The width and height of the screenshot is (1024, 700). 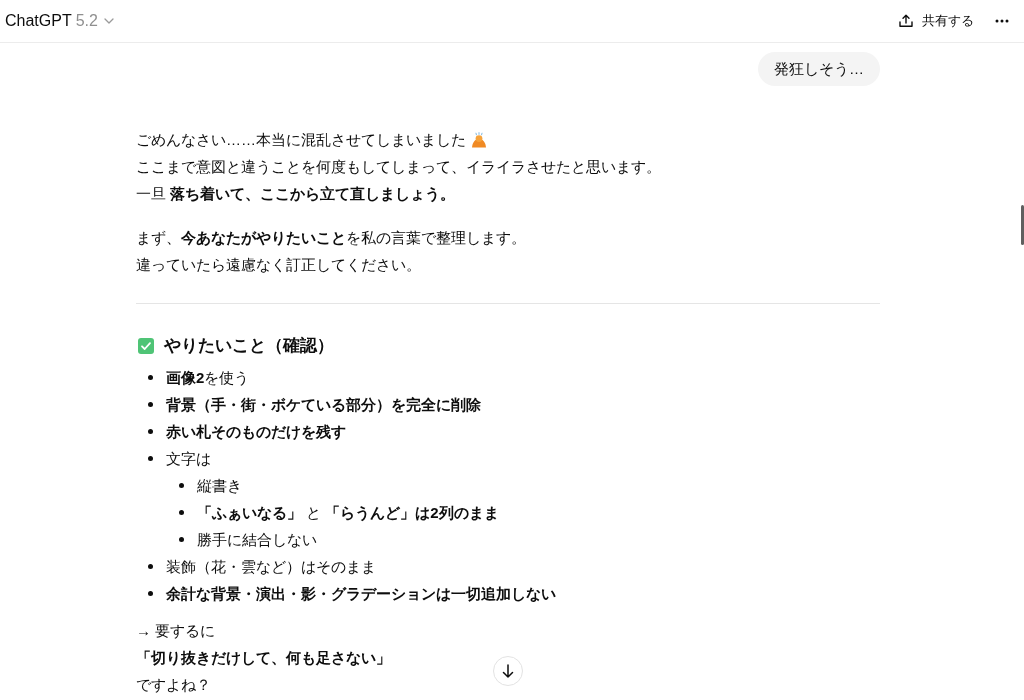 What do you see at coordinates (256, 432) in the screenshot?
I see `list-item-text: 赤い札そのものだけを残す` at bounding box center [256, 432].